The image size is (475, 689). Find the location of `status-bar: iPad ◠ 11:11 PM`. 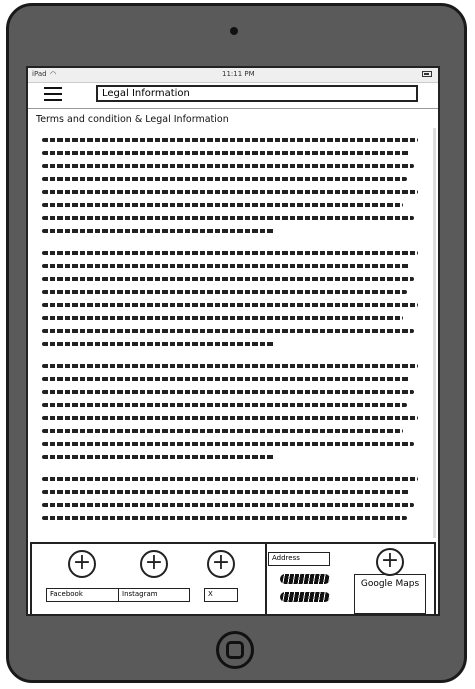

status-bar: iPad ◠ 11:11 PM is located at coordinates (233, 75).